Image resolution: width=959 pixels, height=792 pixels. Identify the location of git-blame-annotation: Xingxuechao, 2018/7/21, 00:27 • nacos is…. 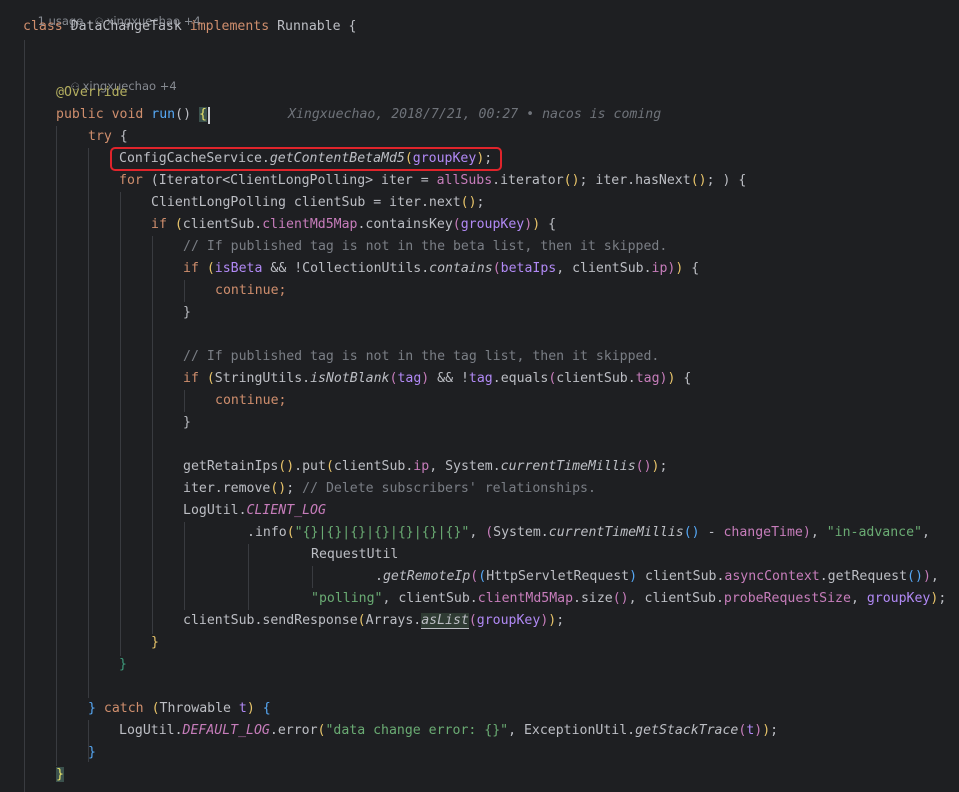
(474, 115).